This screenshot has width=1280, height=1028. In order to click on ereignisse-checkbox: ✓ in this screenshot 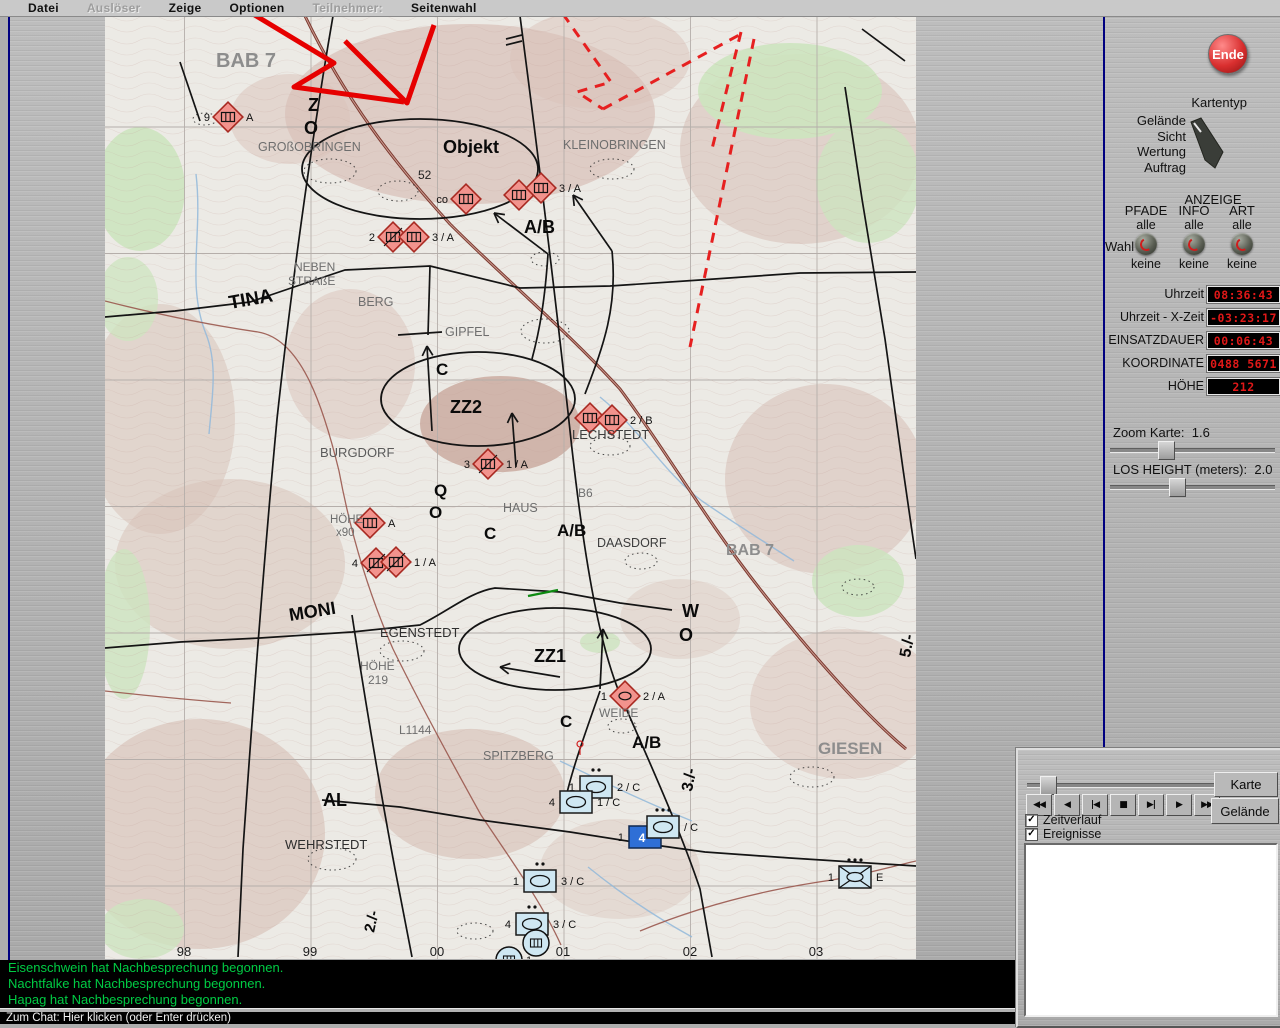, I will do `click(1031, 834)`.